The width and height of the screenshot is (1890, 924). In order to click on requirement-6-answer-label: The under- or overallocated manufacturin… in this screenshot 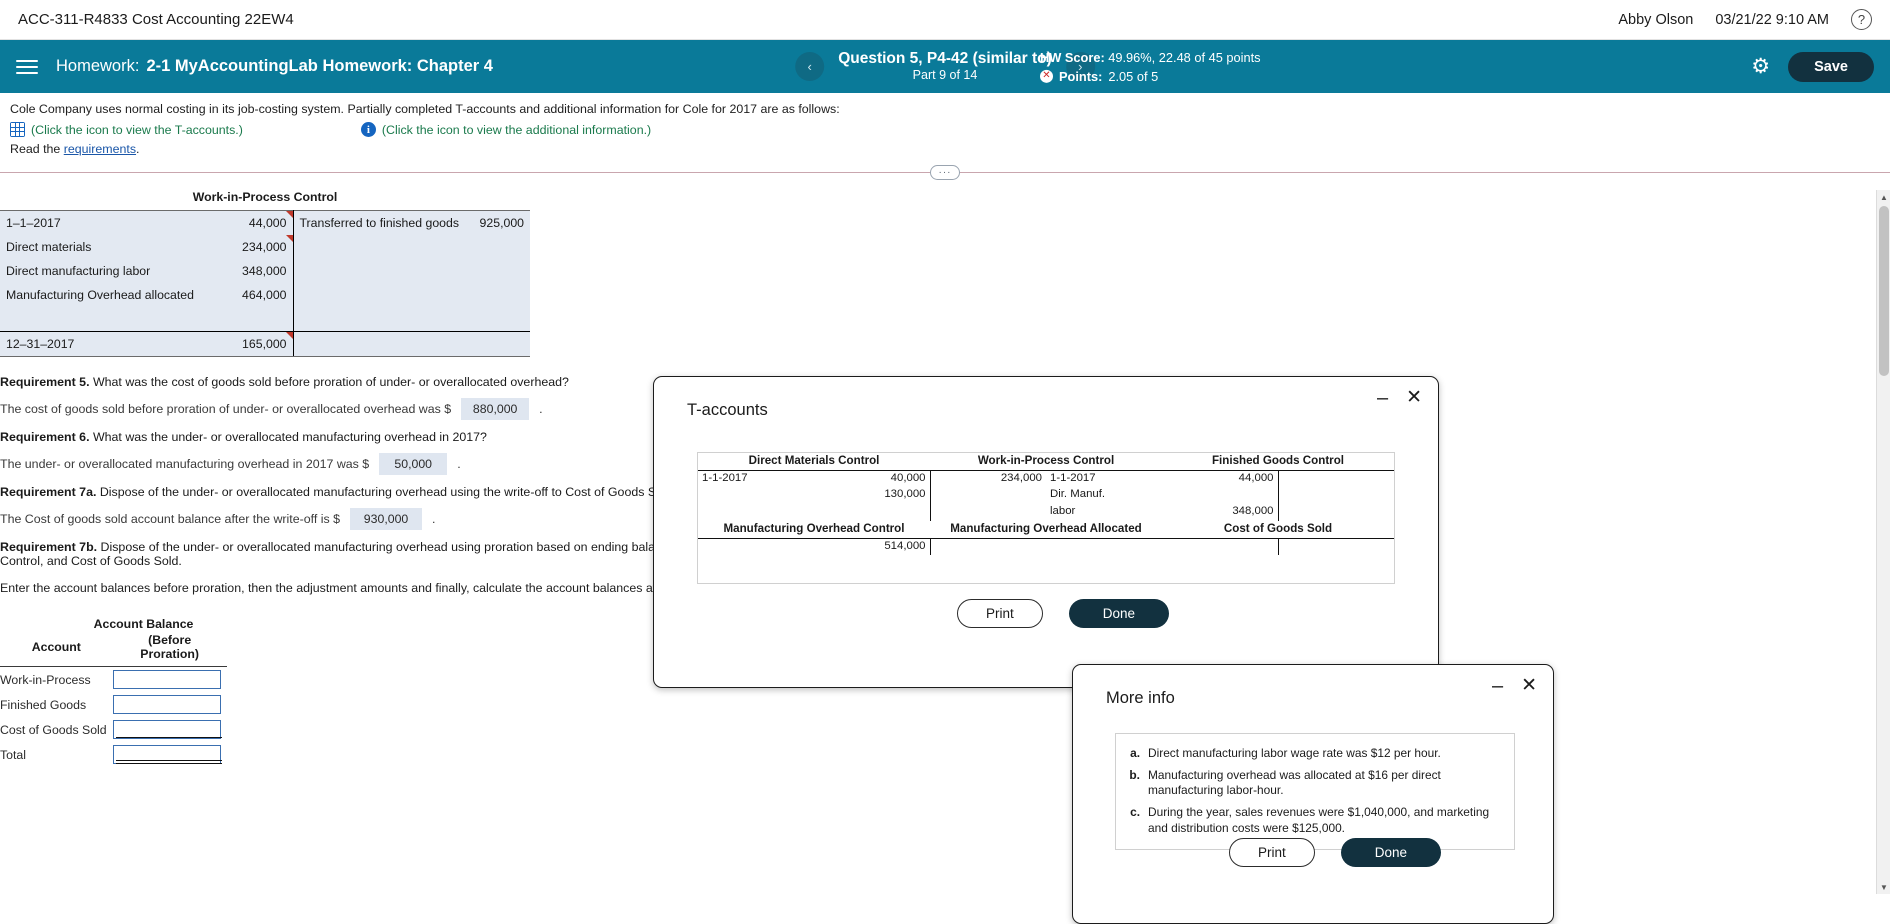, I will do `click(185, 464)`.